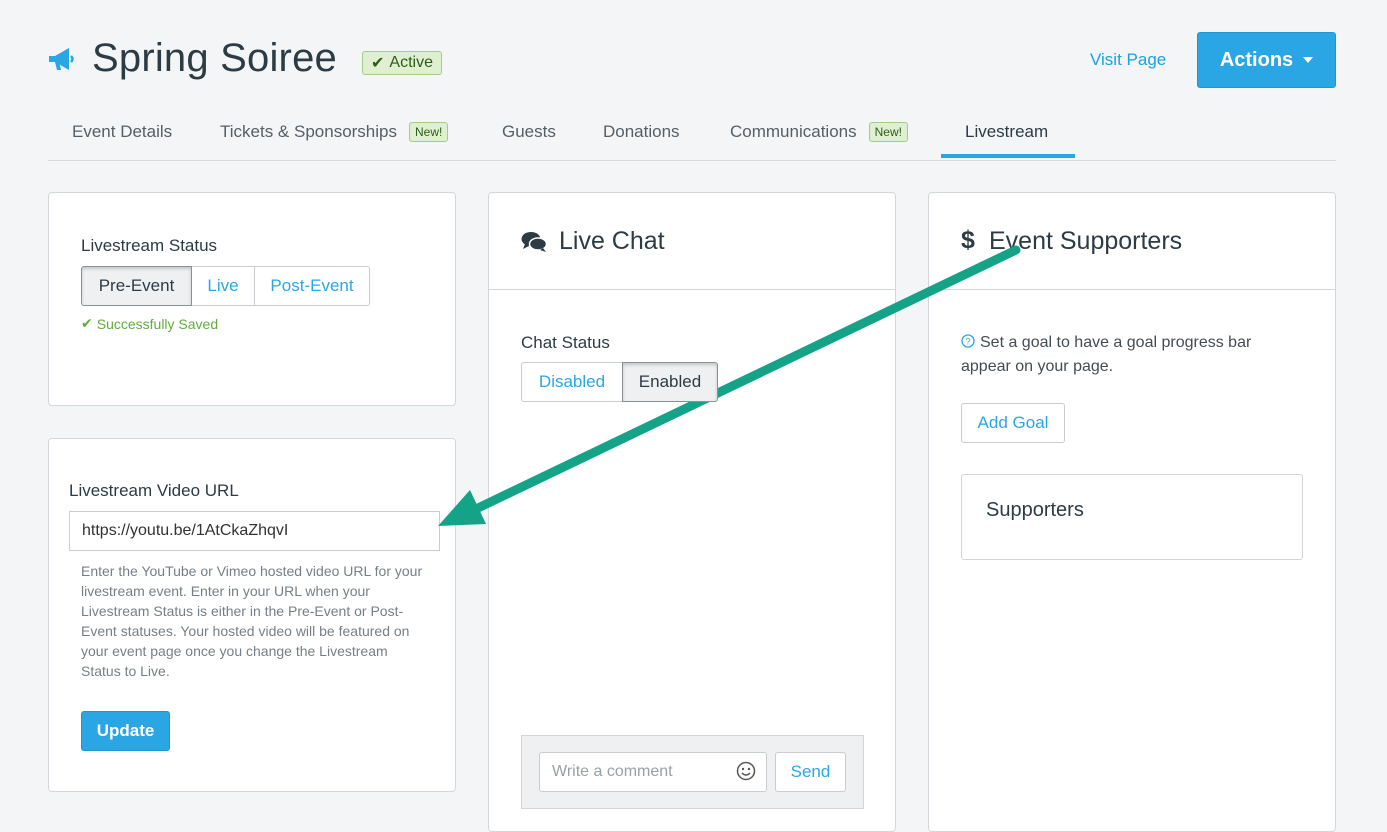 The image size is (1387, 832). What do you see at coordinates (670, 382) in the screenshot?
I see `chat-enabled-button: Enabled` at bounding box center [670, 382].